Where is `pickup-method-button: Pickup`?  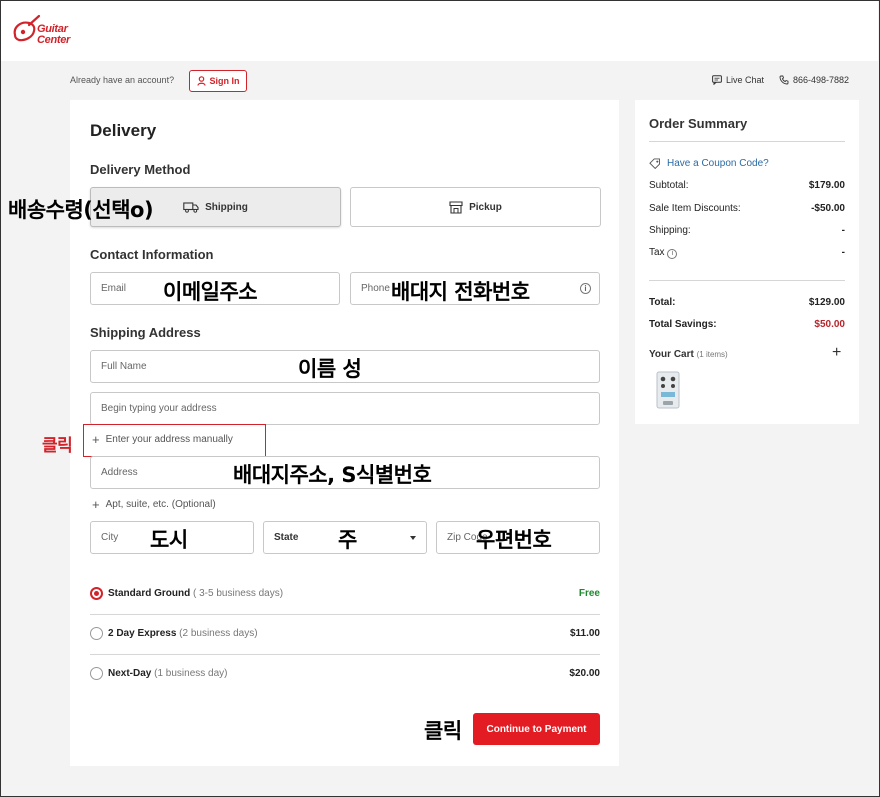
pickup-method-button: Pickup is located at coordinates (475, 207).